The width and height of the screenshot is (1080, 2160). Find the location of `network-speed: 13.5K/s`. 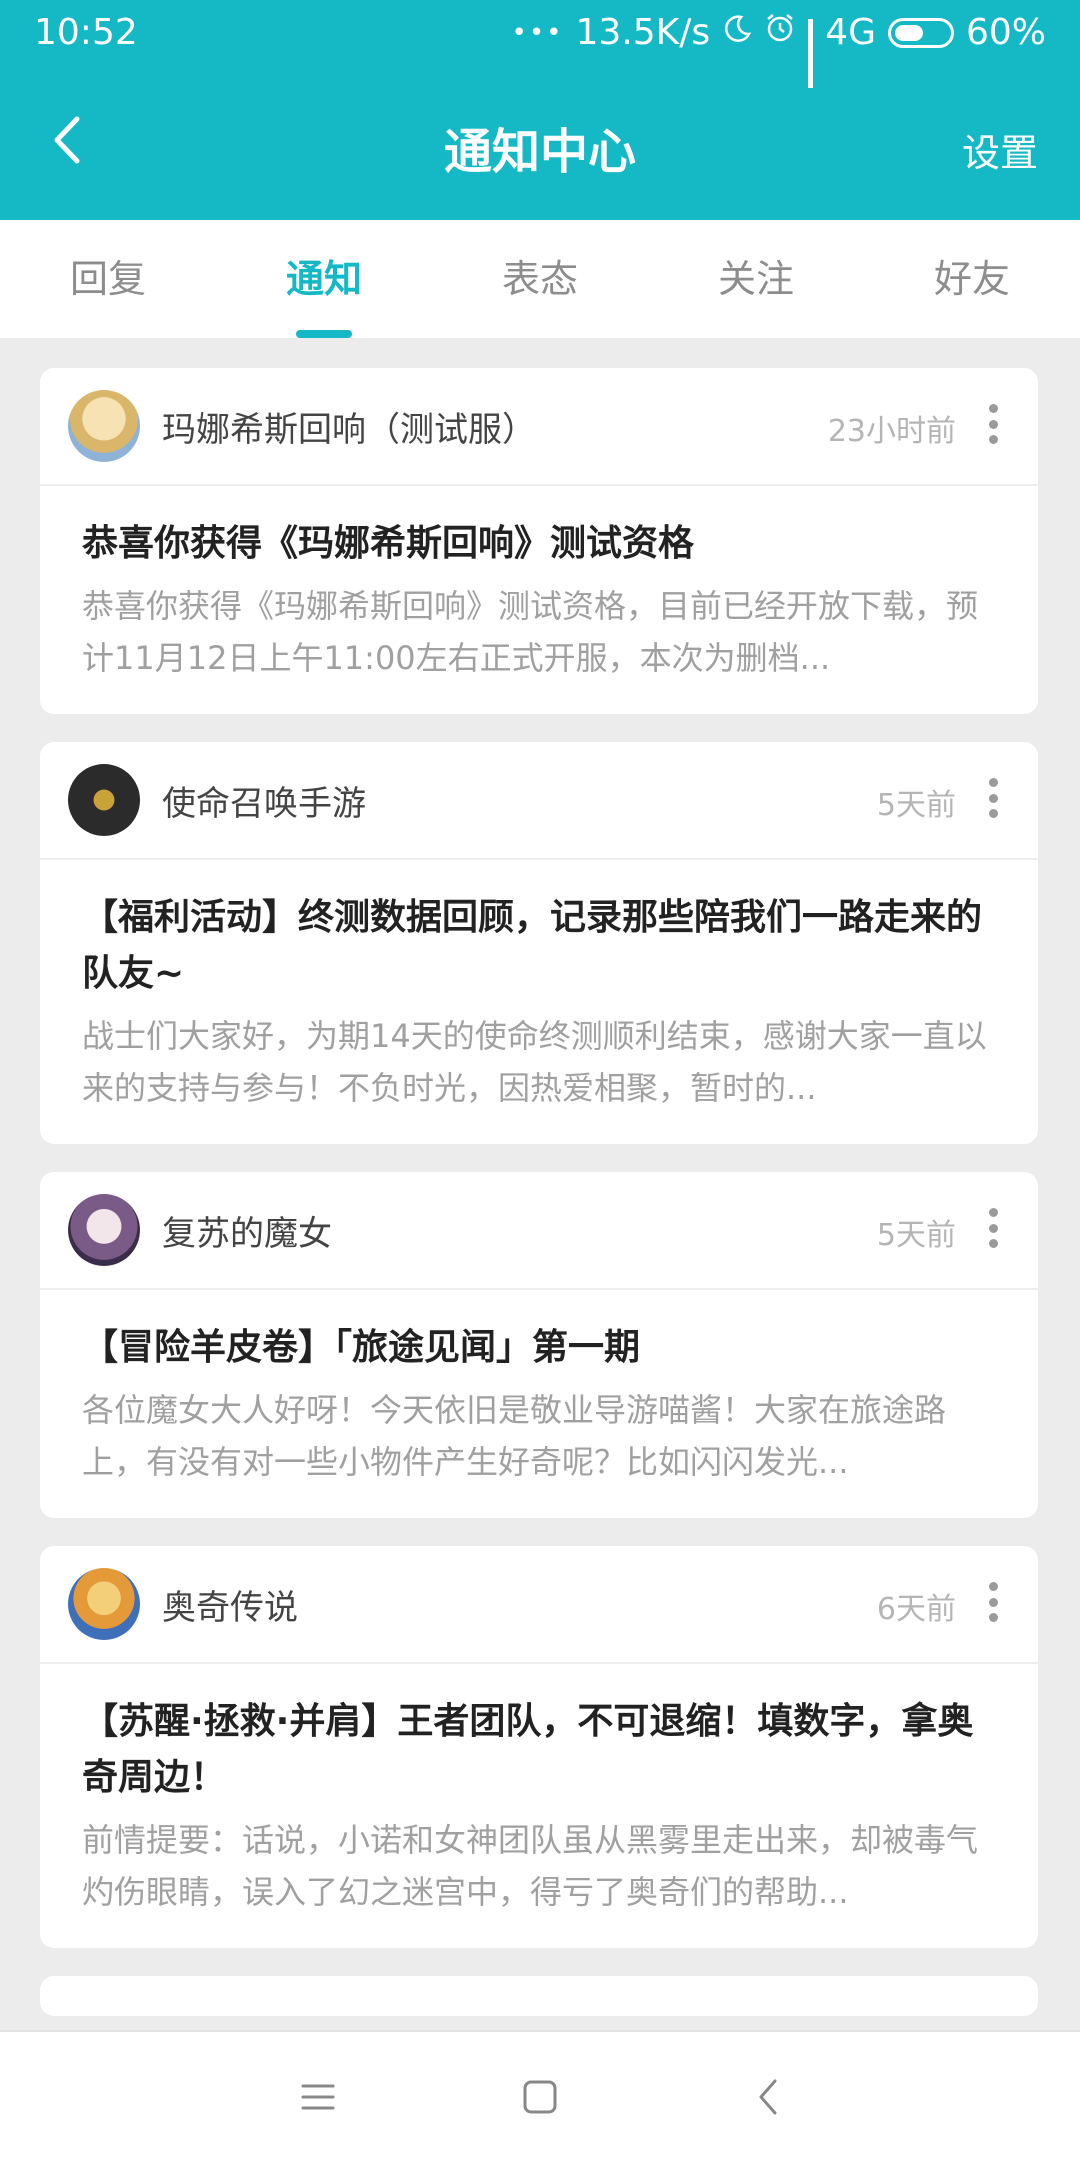

network-speed: 13.5K/s is located at coordinates (643, 32).